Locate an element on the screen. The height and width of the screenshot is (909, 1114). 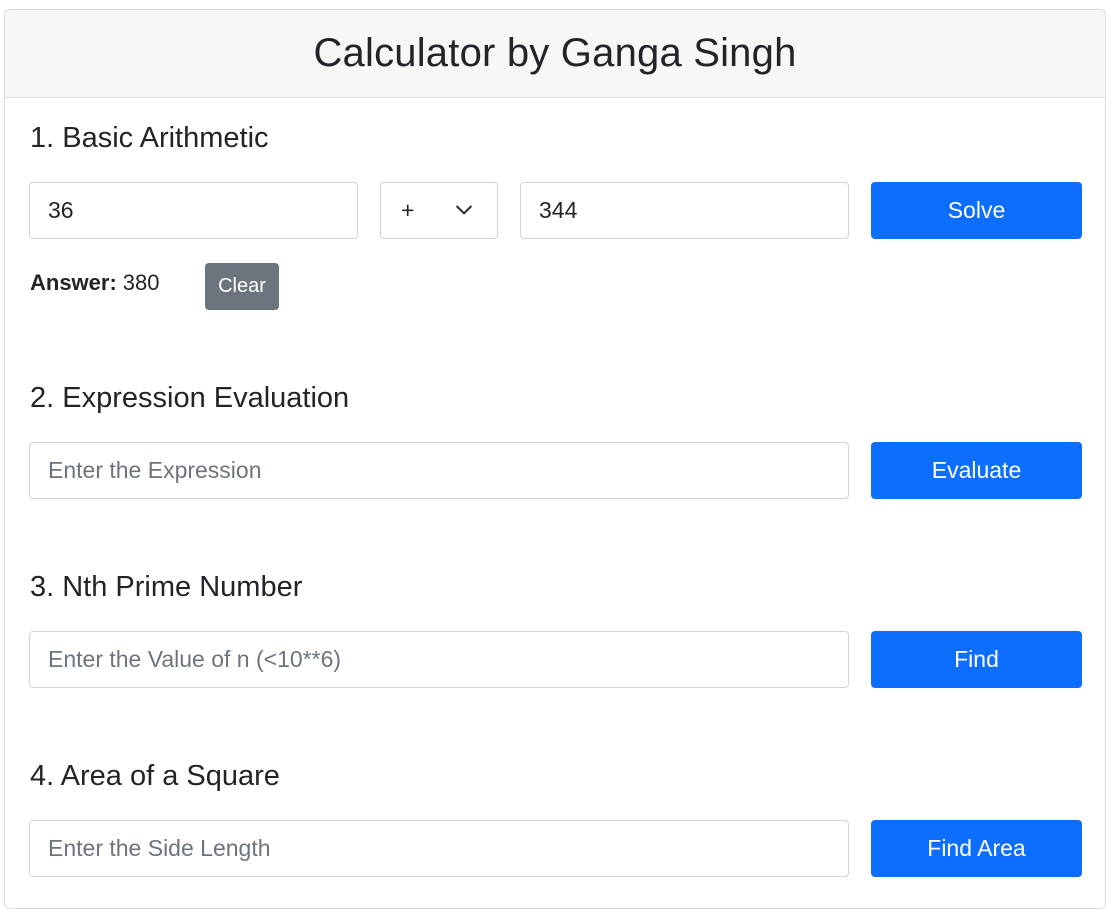
clear-button: Clear is located at coordinates (242, 286).